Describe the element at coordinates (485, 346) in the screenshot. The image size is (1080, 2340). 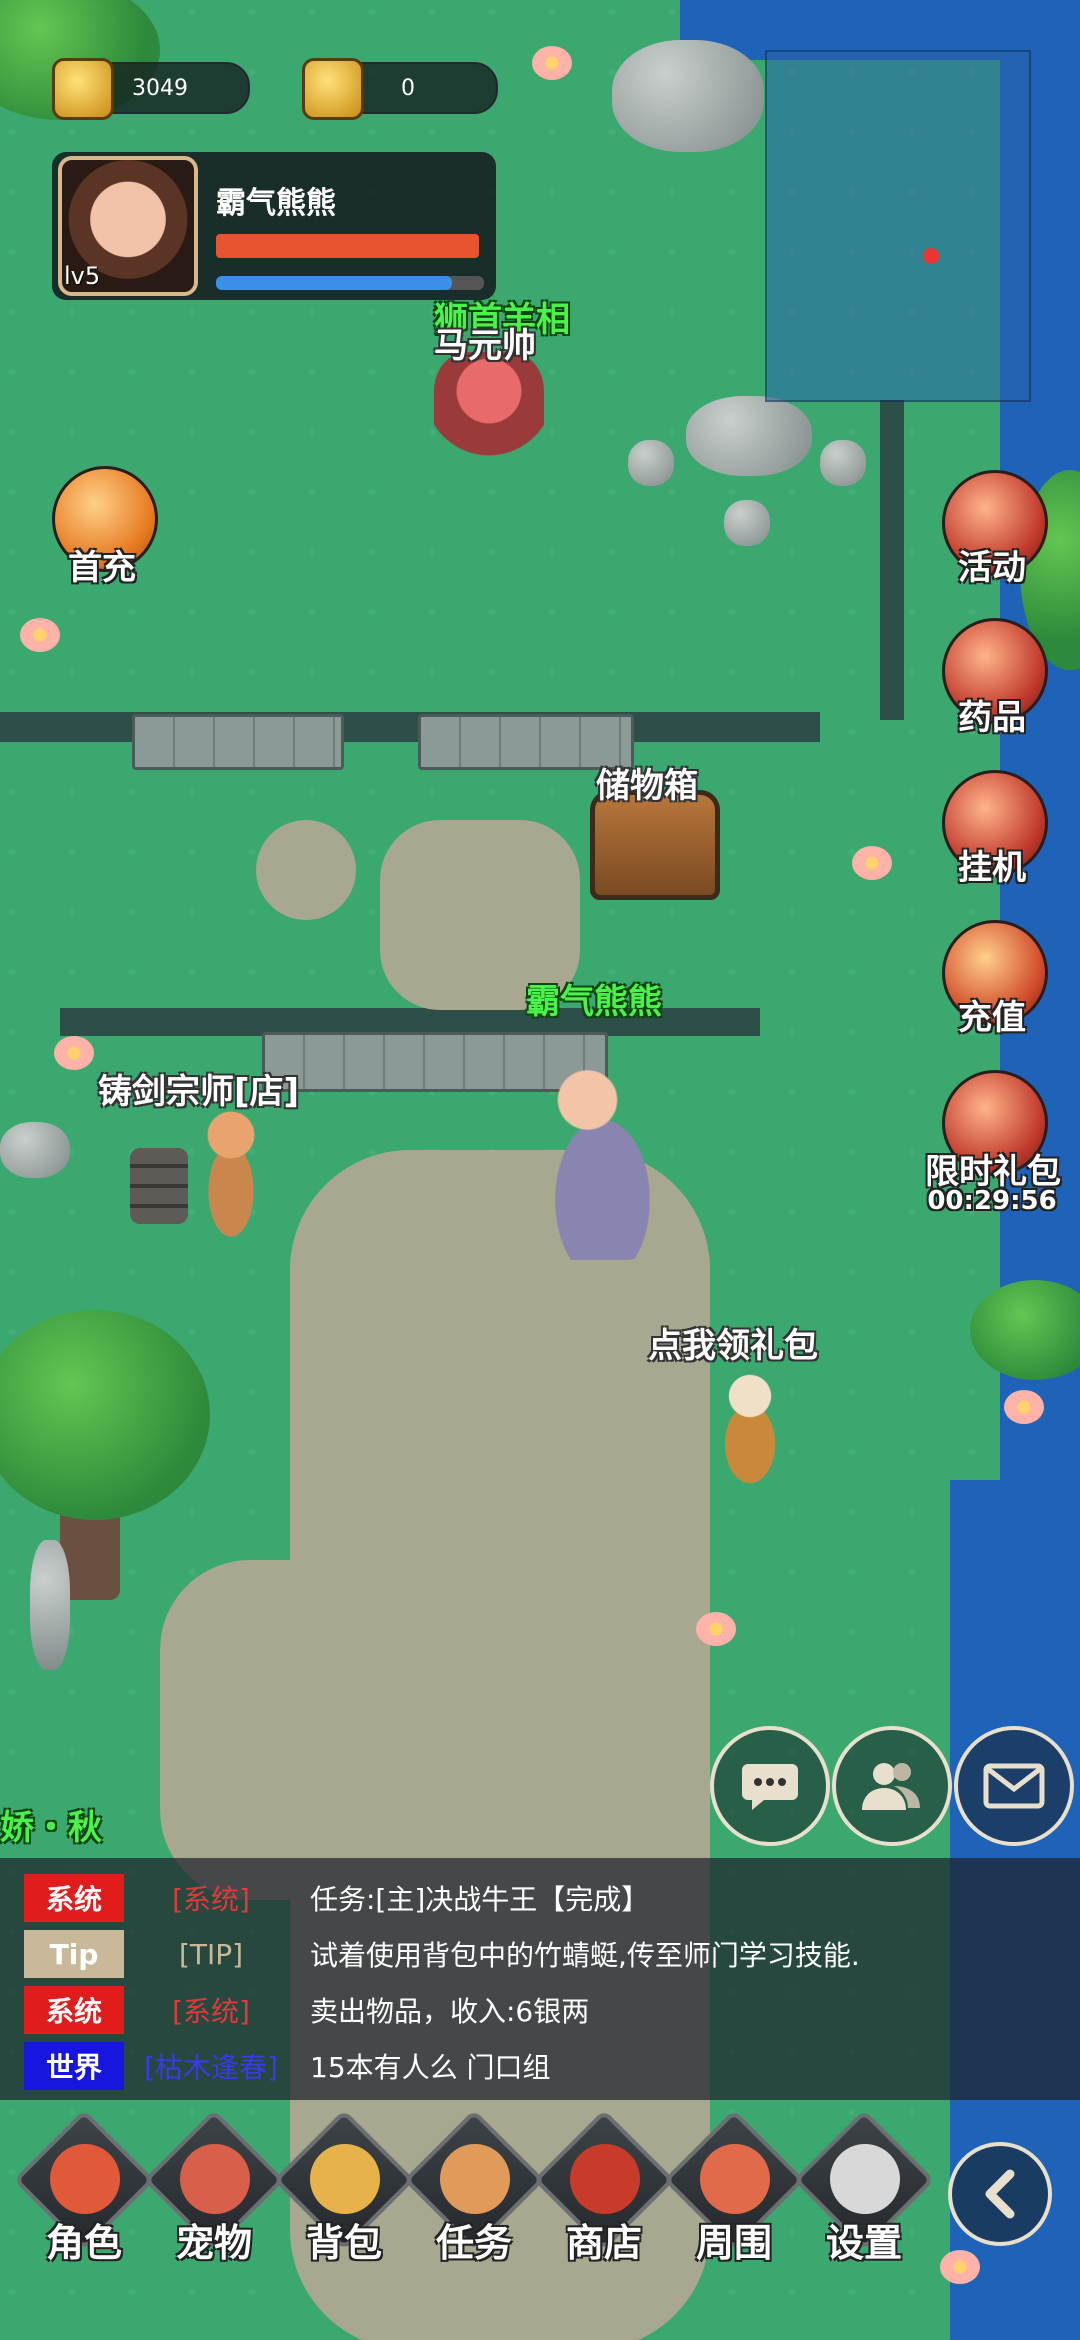
I see `npc-name-ma-yuan-shi: 马元帅` at that location.